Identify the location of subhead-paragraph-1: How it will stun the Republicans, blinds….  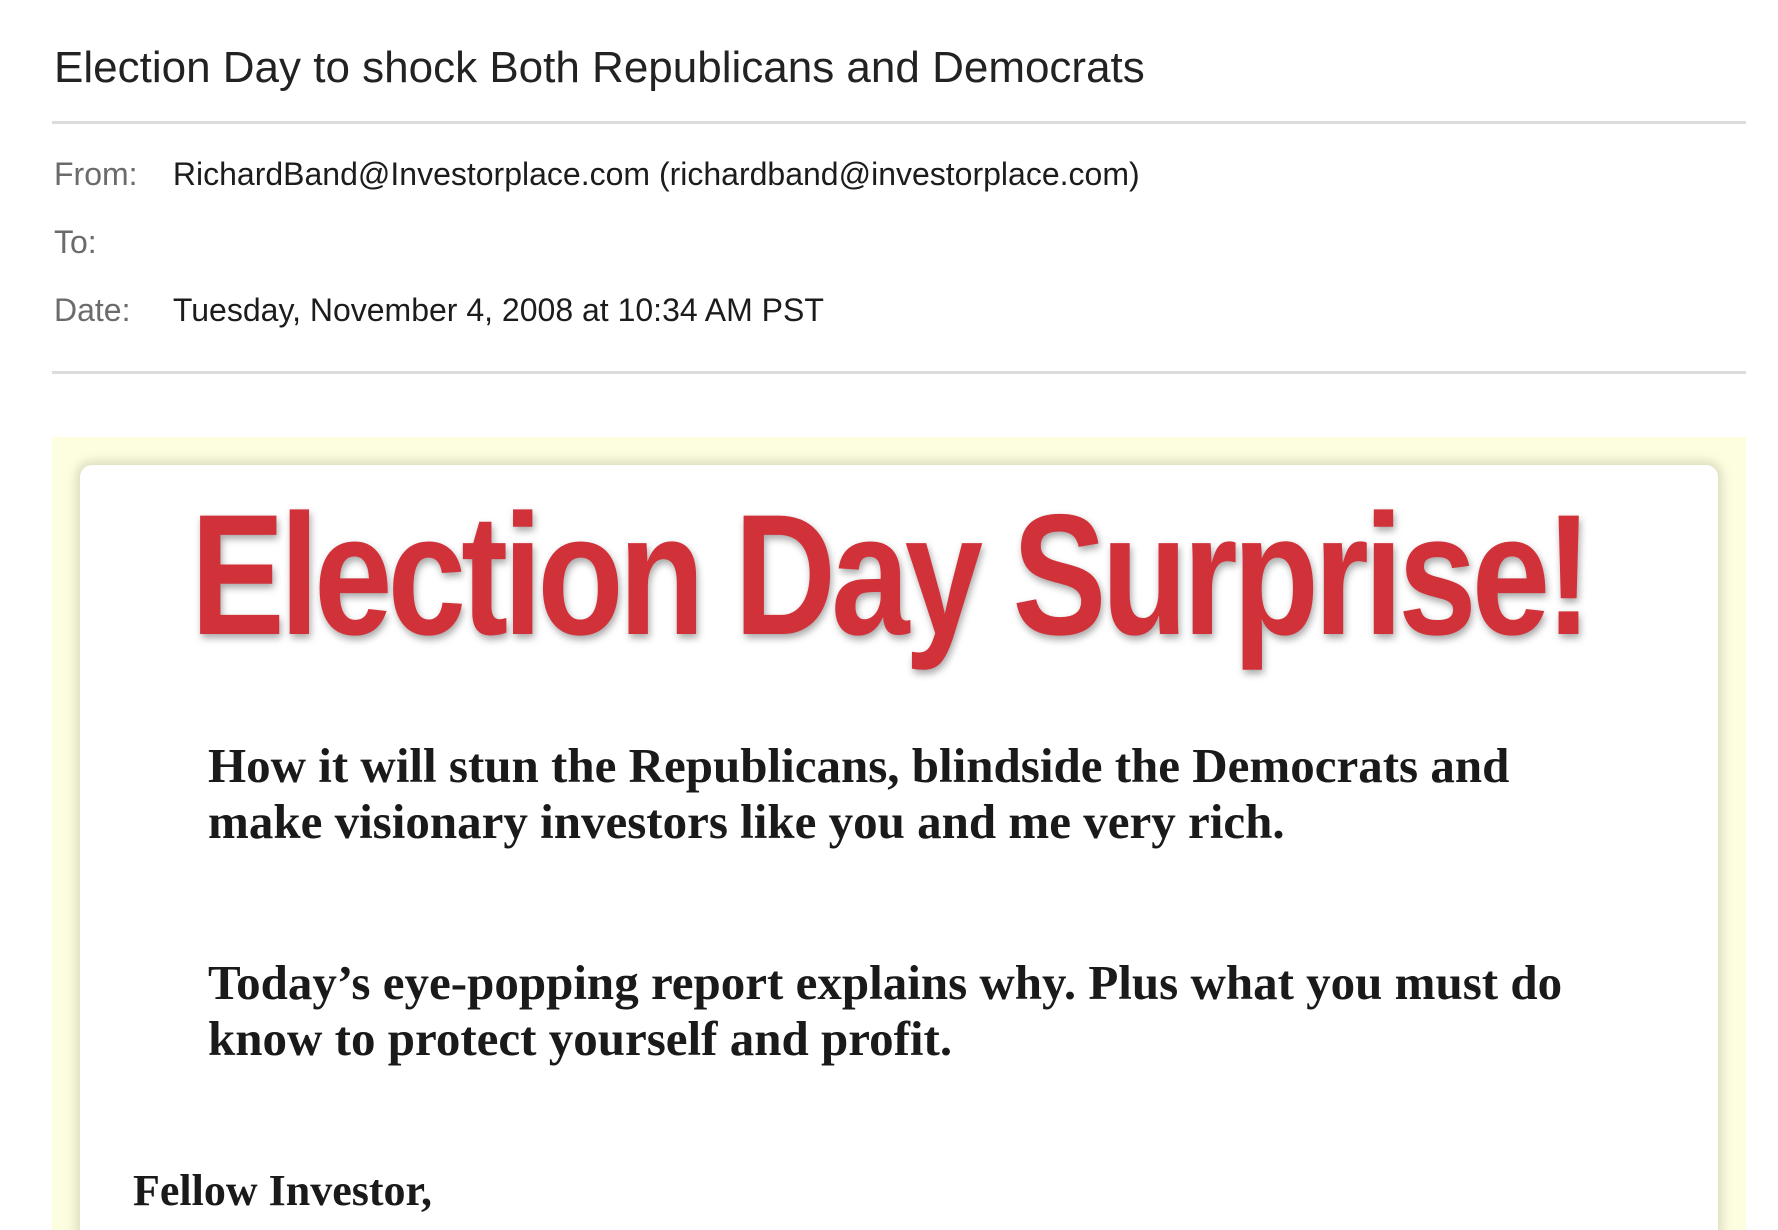
(859, 793).